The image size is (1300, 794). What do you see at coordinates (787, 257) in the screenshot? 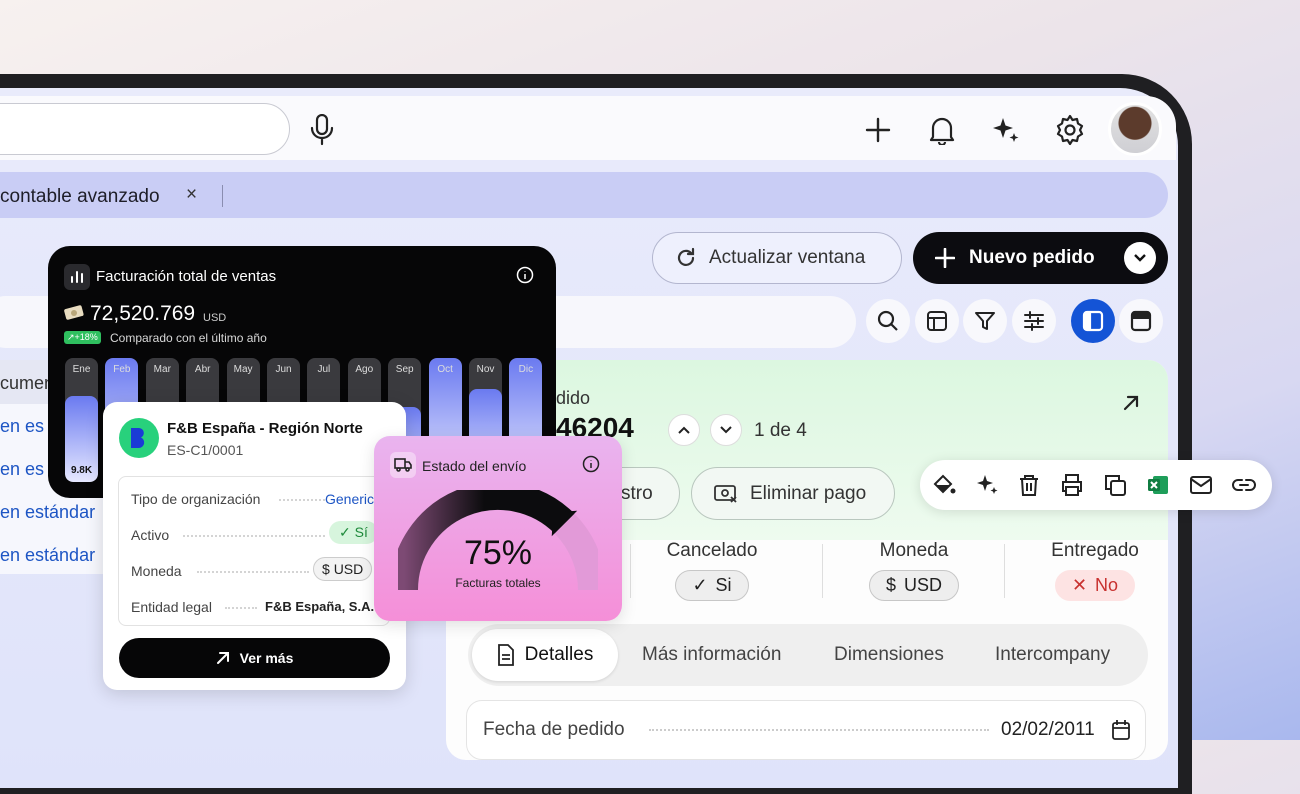
I see `refresh-window-label: Actualizar ventana` at bounding box center [787, 257].